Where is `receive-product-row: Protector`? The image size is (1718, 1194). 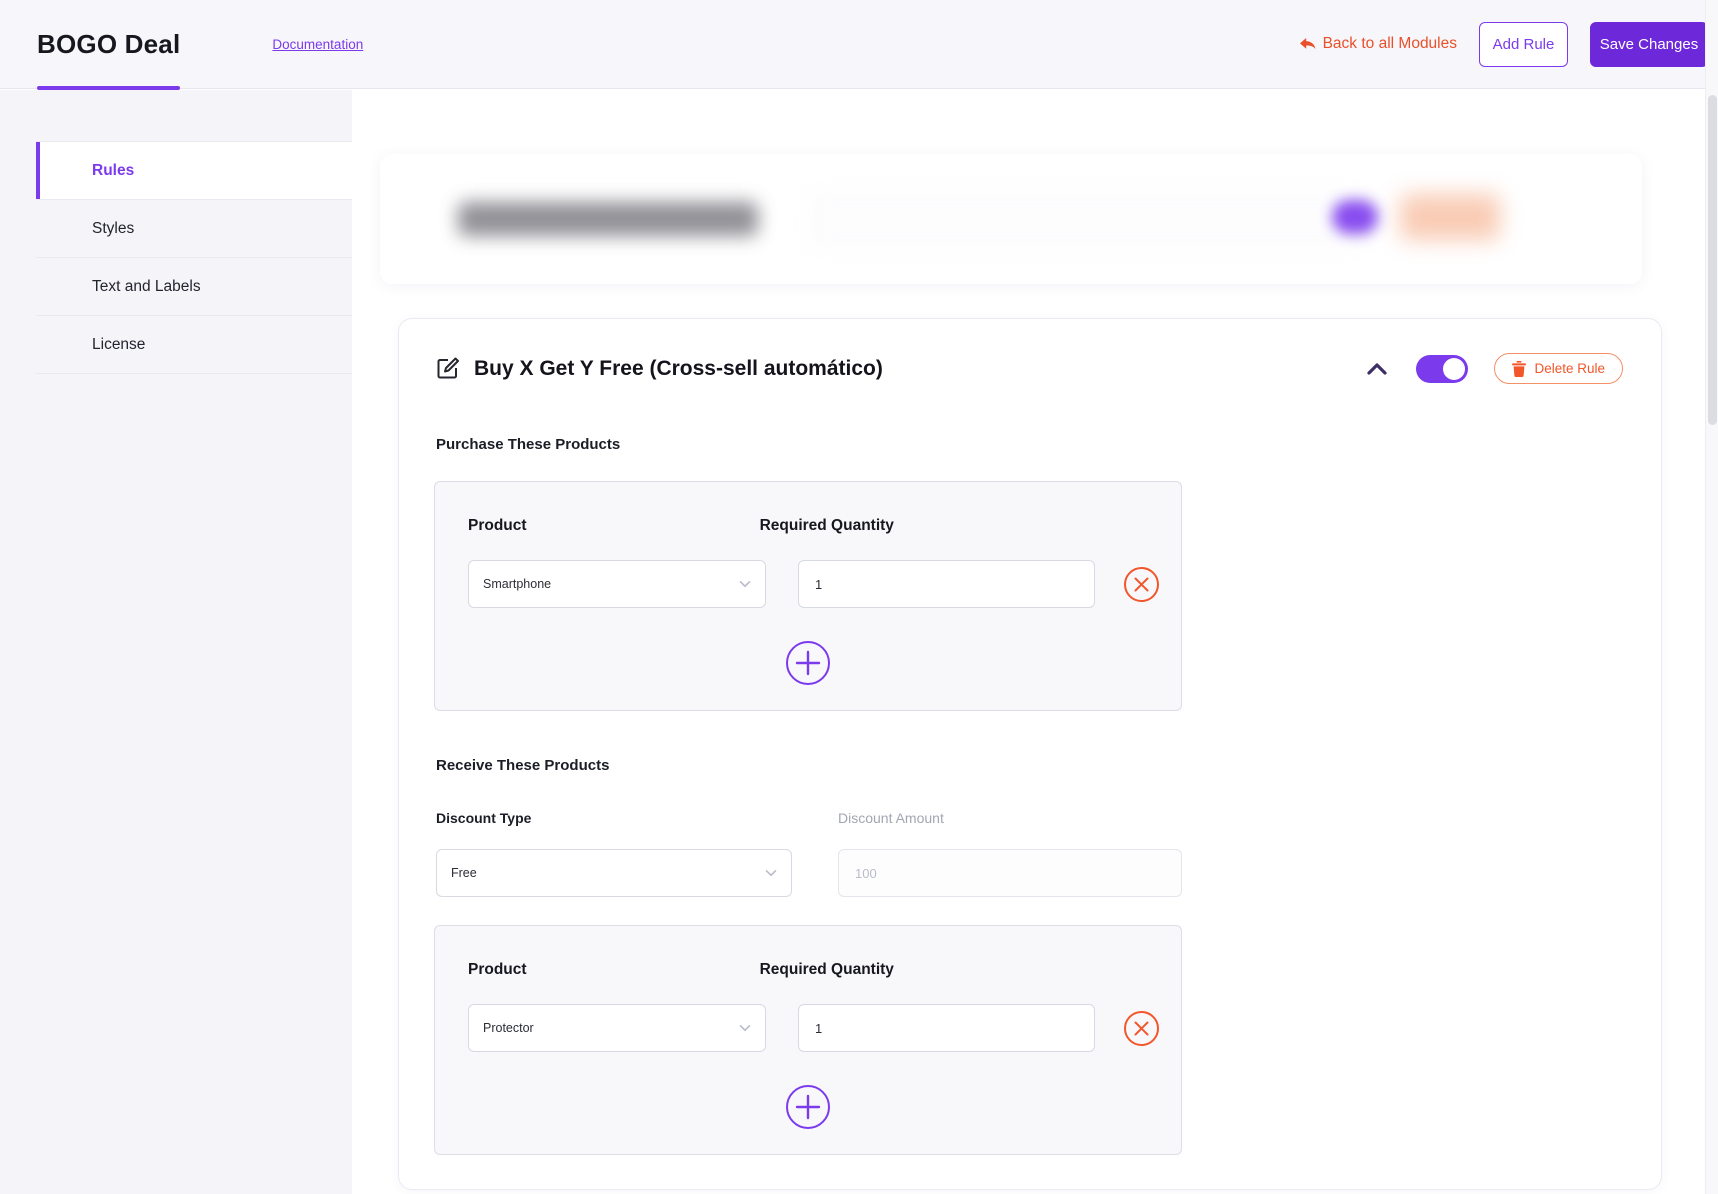
receive-product-row: Protector is located at coordinates (824, 1028).